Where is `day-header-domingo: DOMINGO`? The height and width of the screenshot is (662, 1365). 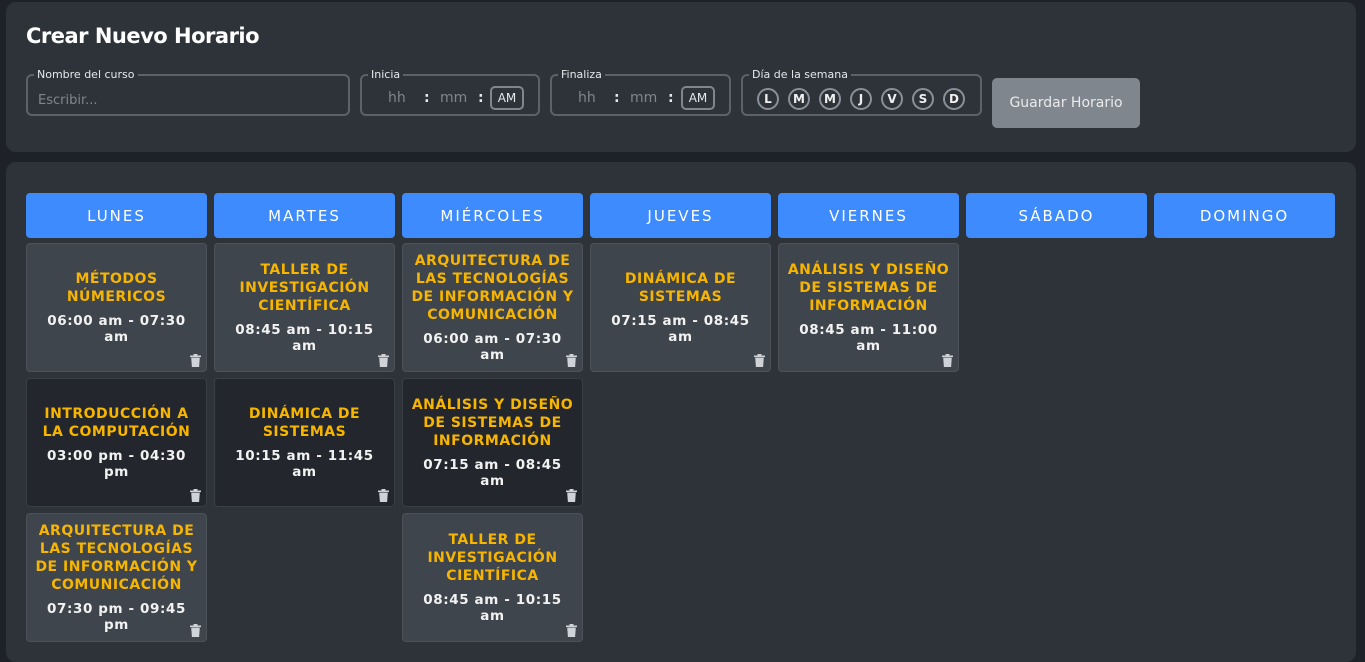
day-header-domingo: DOMINGO is located at coordinates (1244, 215).